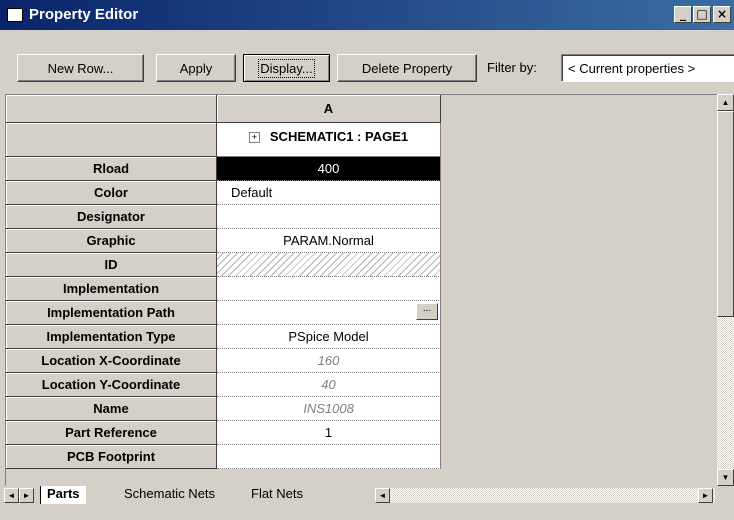  What do you see at coordinates (329, 241) in the screenshot?
I see `property-value-cell: PARAM.Normal` at bounding box center [329, 241].